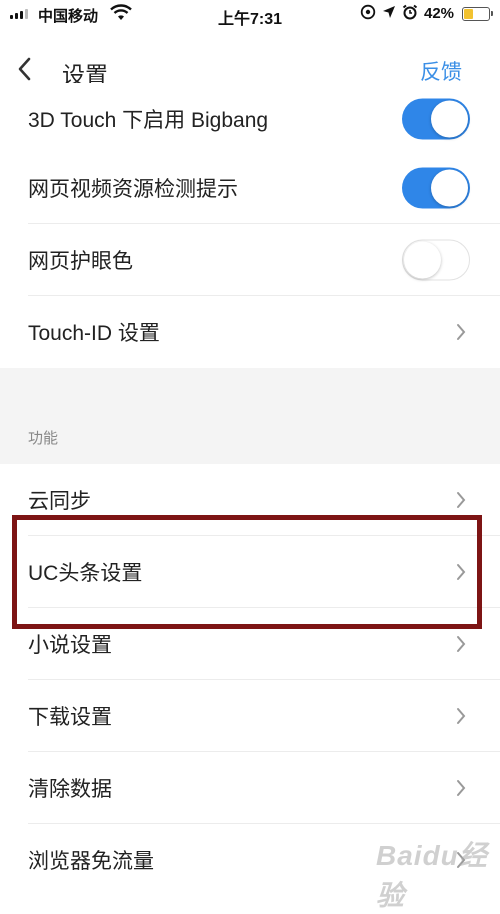 The image size is (500, 914). I want to click on back-chevron-icon, so click(26, 69).